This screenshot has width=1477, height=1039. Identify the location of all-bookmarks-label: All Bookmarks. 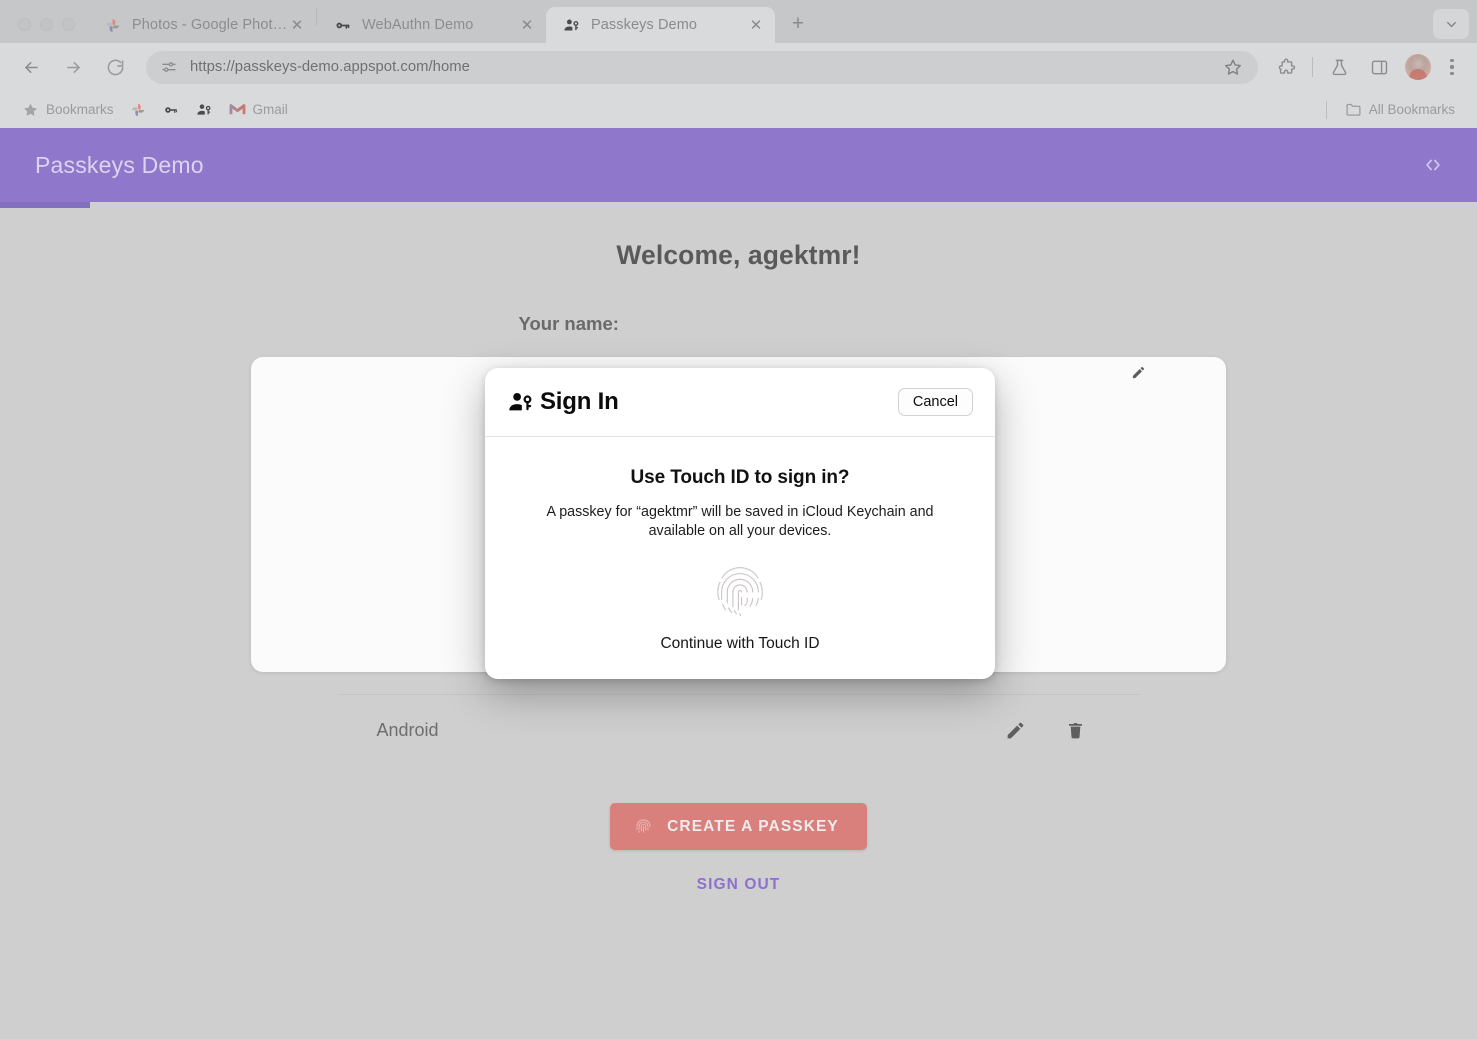
(1411, 109).